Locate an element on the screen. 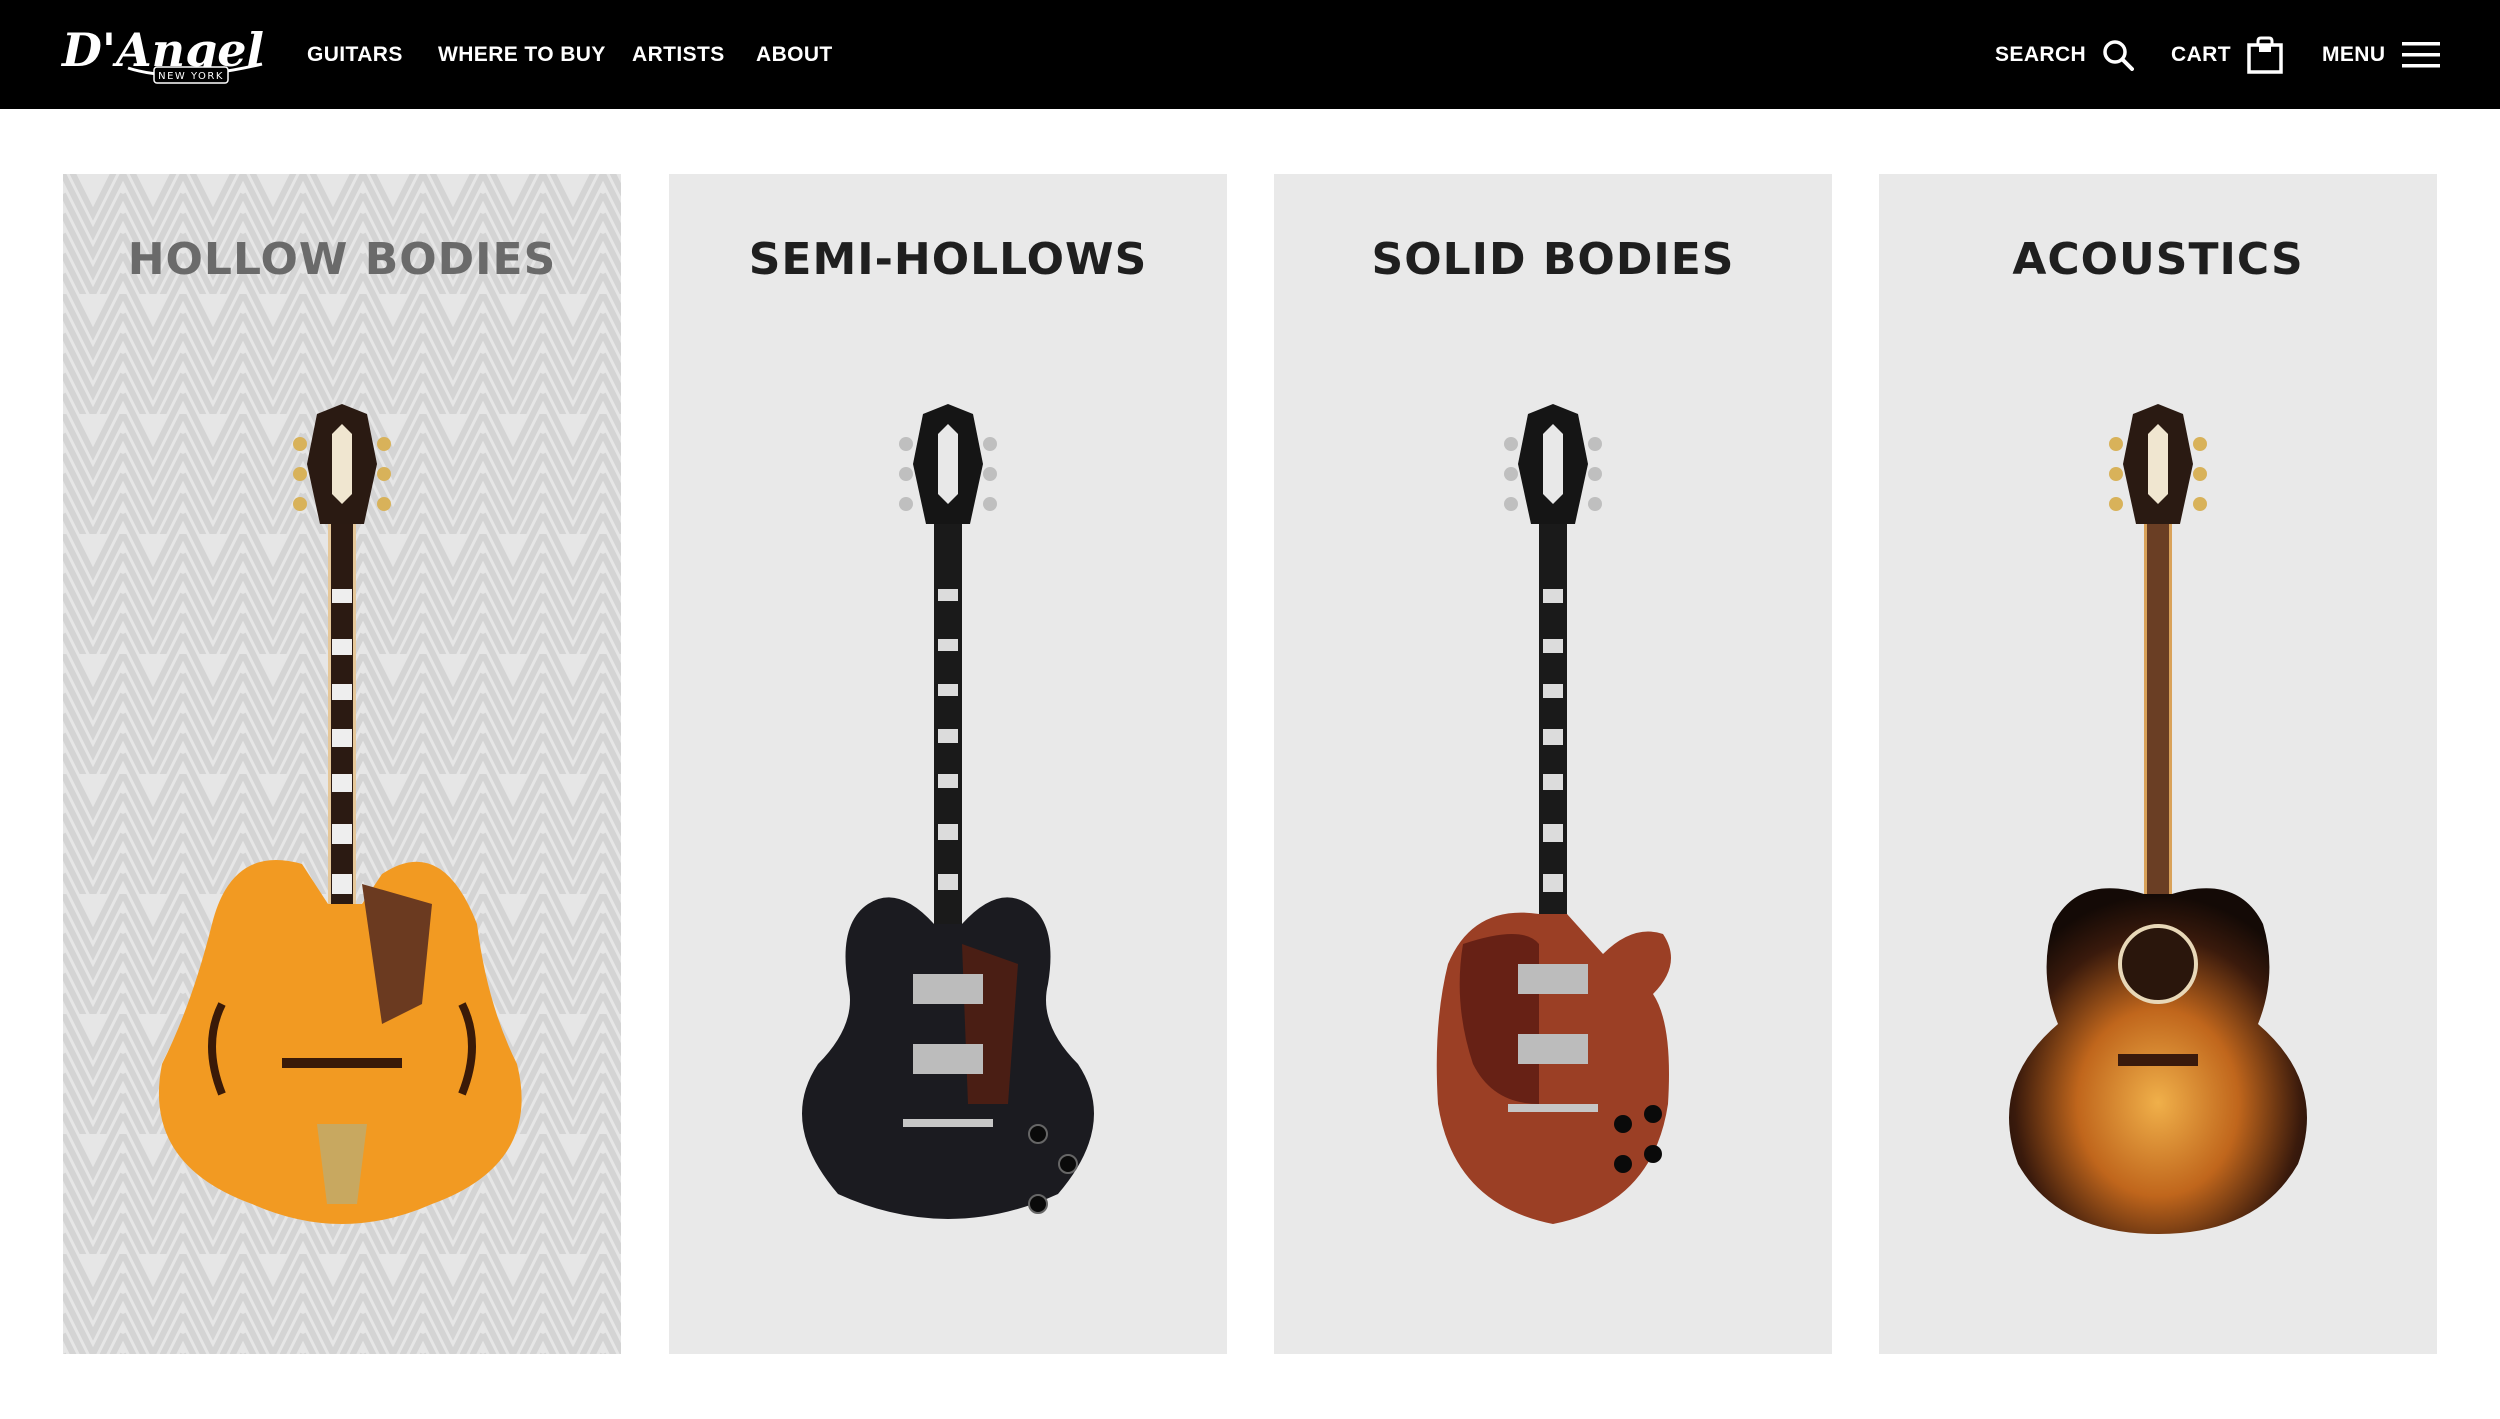 The height and width of the screenshot is (1419, 2500). nav-artists-label: ARTISTS is located at coordinates (678, 54).